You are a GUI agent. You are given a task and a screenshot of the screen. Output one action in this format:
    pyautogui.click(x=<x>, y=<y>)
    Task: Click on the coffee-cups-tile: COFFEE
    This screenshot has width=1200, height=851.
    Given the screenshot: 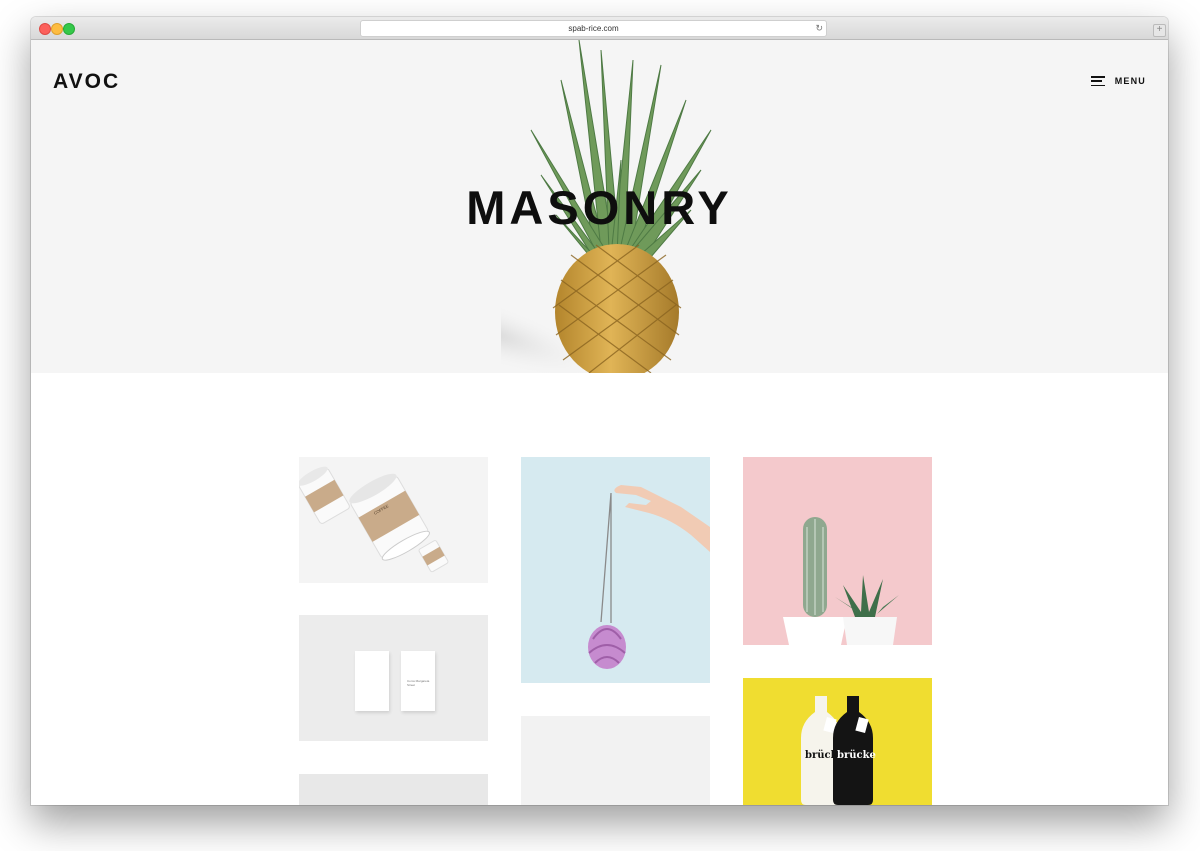 What is the action you would take?
    pyautogui.click(x=393, y=520)
    